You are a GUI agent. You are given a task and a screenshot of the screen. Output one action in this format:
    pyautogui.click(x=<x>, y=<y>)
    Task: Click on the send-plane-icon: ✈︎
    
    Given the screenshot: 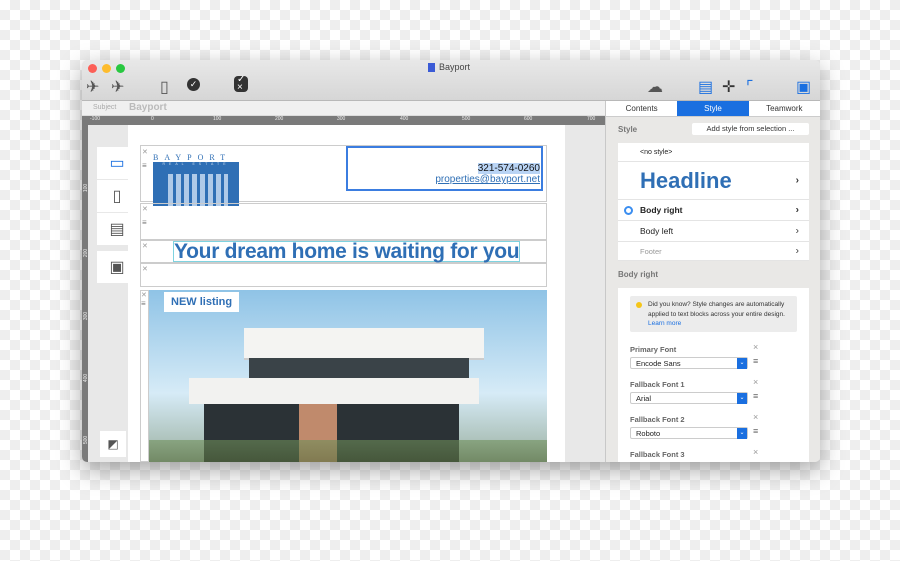 What is the action you would take?
    pyautogui.click(x=92, y=87)
    